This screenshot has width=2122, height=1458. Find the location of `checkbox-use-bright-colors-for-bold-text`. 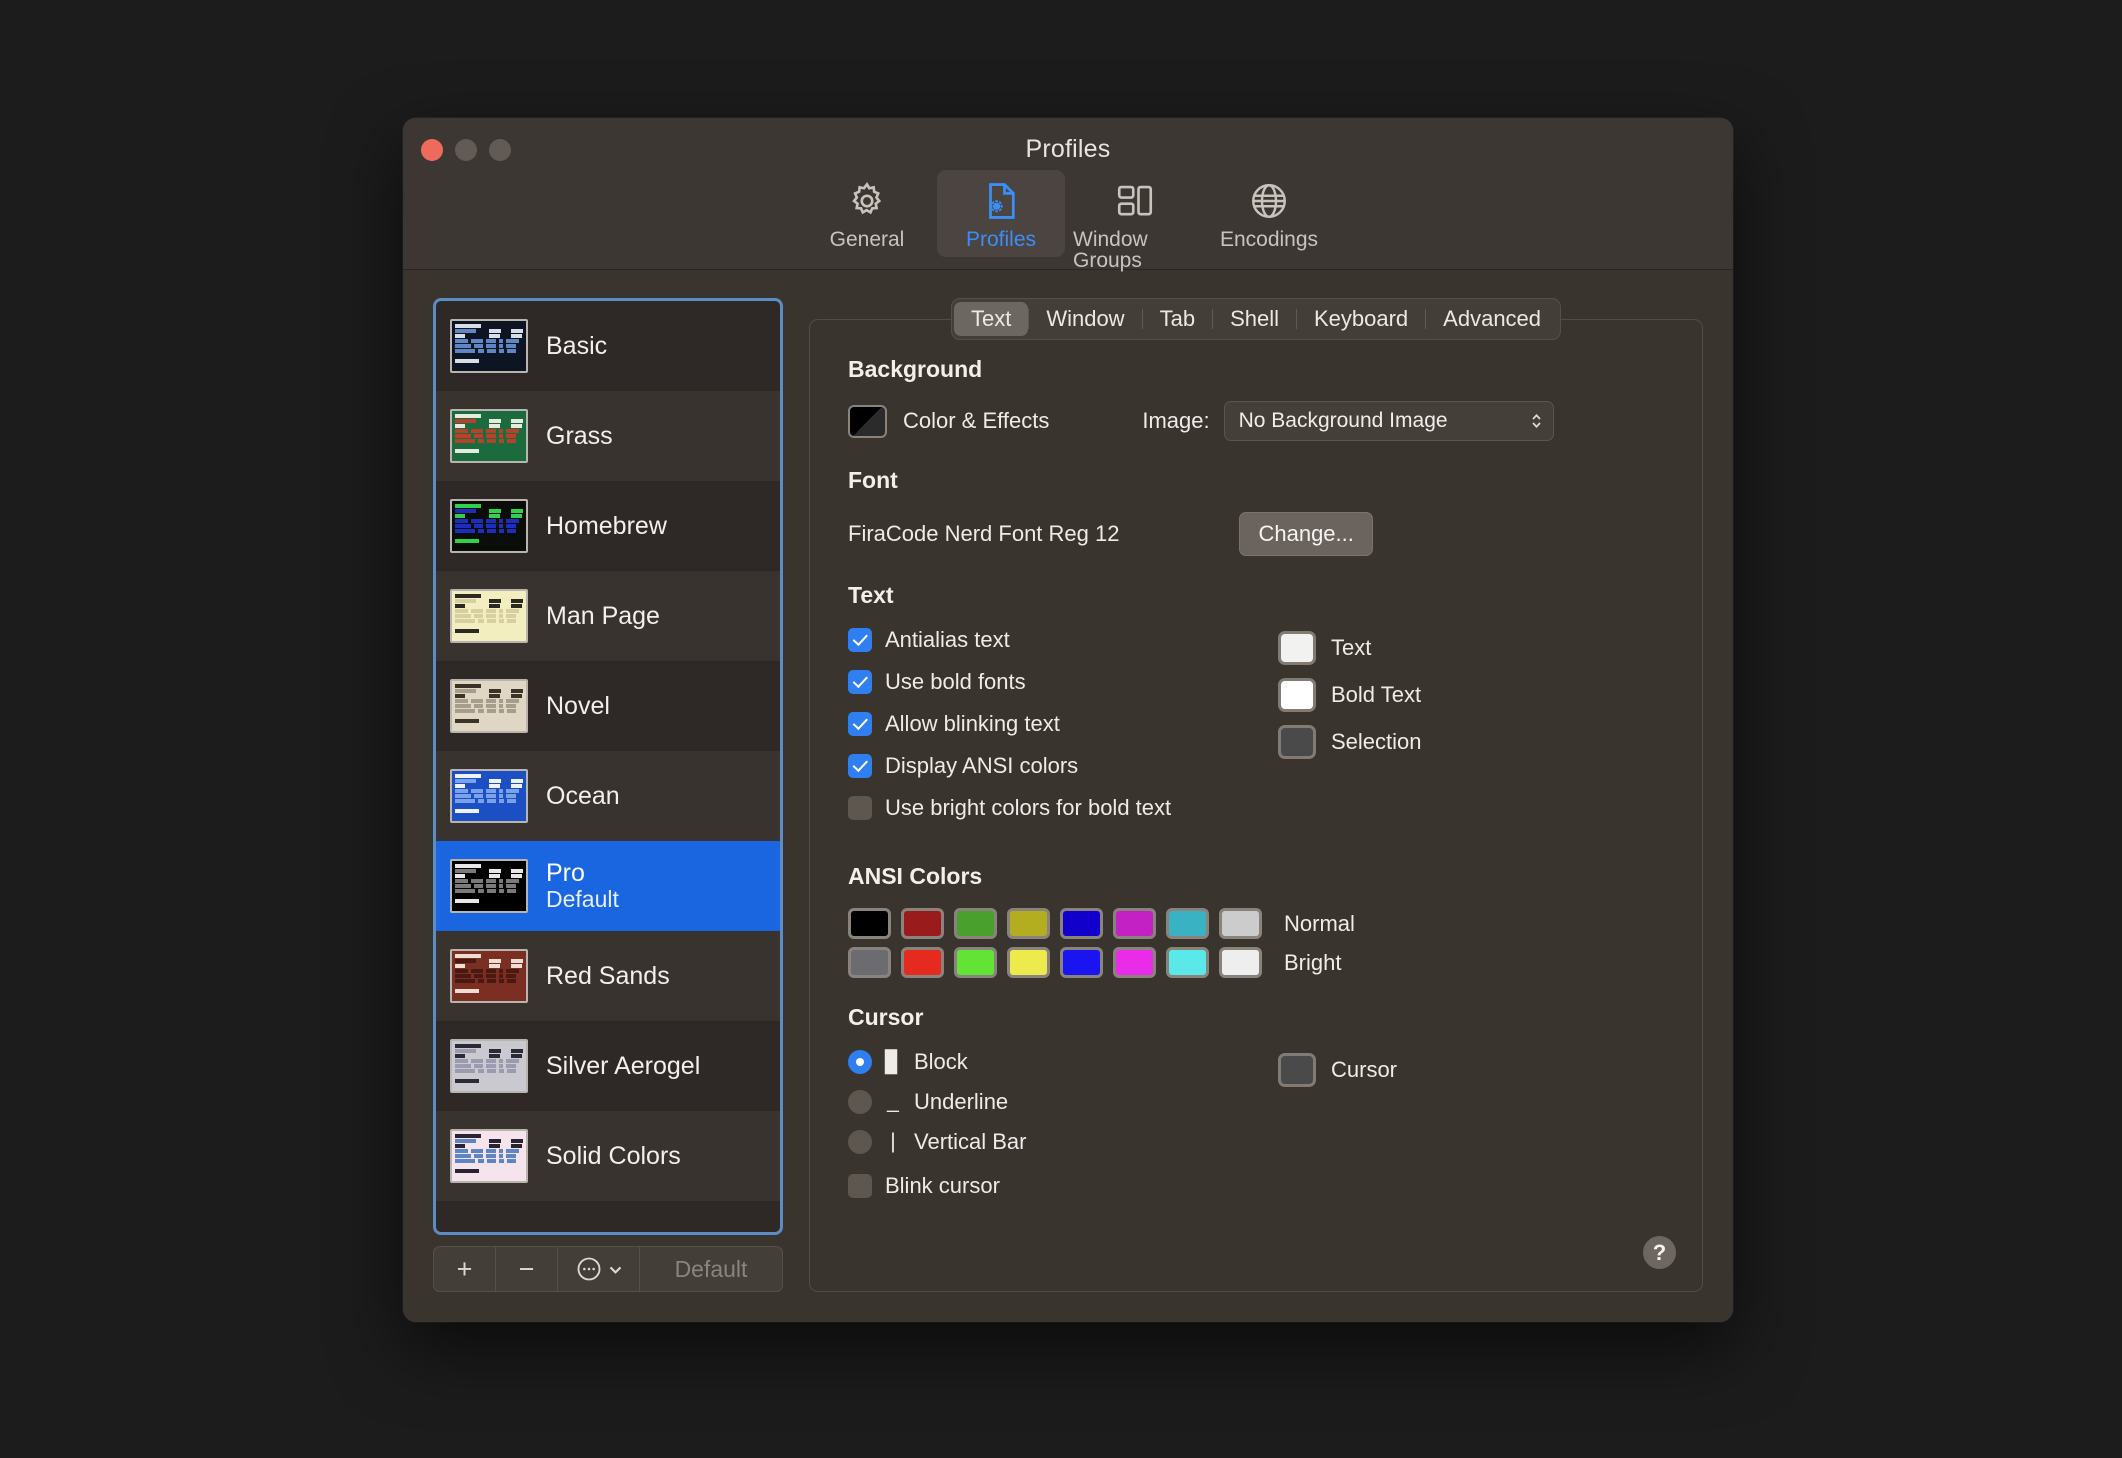

checkbox-use-bright-colors-for-bold-text is located at coordinates (860, 808).